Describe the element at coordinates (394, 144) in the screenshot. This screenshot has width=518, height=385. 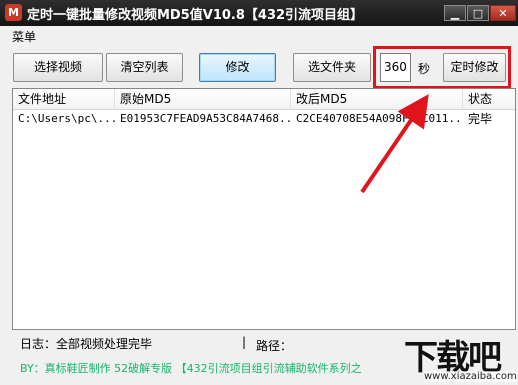
I see `annotation-arrow-icon` at that location.